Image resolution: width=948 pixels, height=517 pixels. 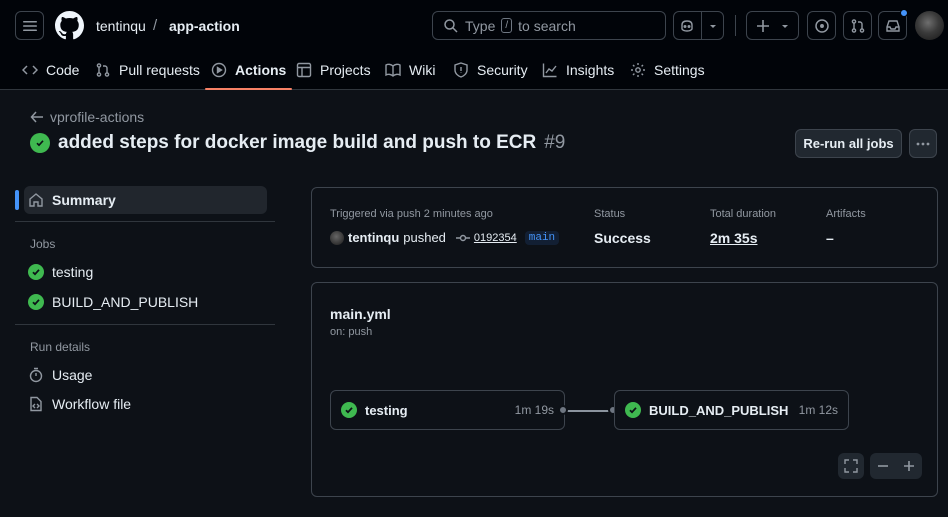 I want to click on sidebar-item-label: Usage, so click(x=72, y=375).